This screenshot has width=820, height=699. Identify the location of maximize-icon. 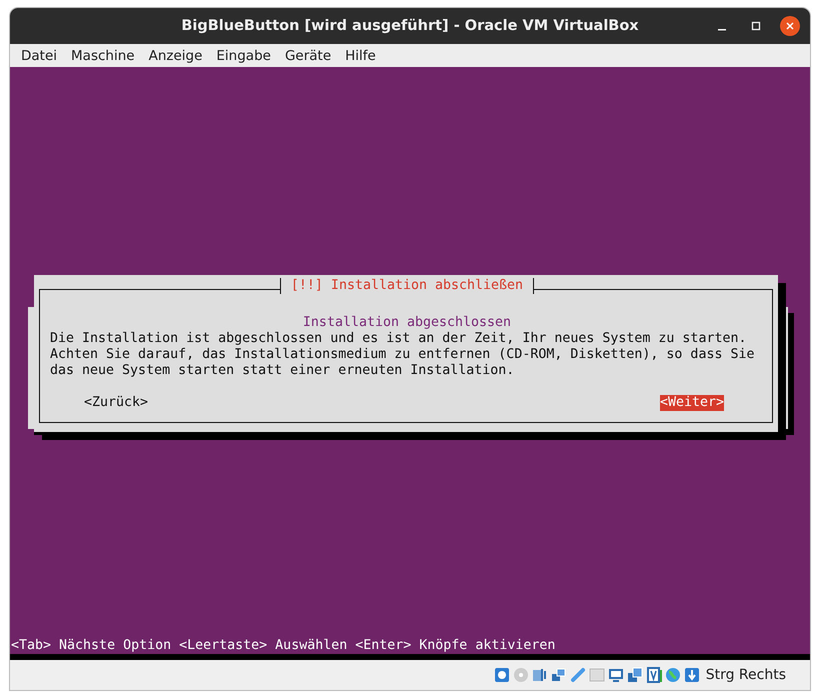
(756, 26).